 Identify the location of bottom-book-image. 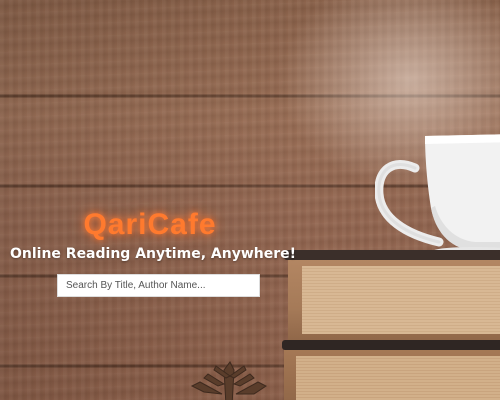
(391, 370).